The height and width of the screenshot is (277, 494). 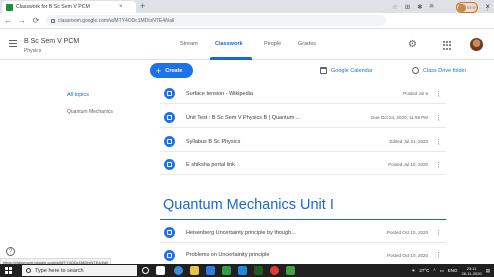 What do you see at coordinates (210, 270) in the screenshot?
I see `store-icon` at bounding box center [210, 270].